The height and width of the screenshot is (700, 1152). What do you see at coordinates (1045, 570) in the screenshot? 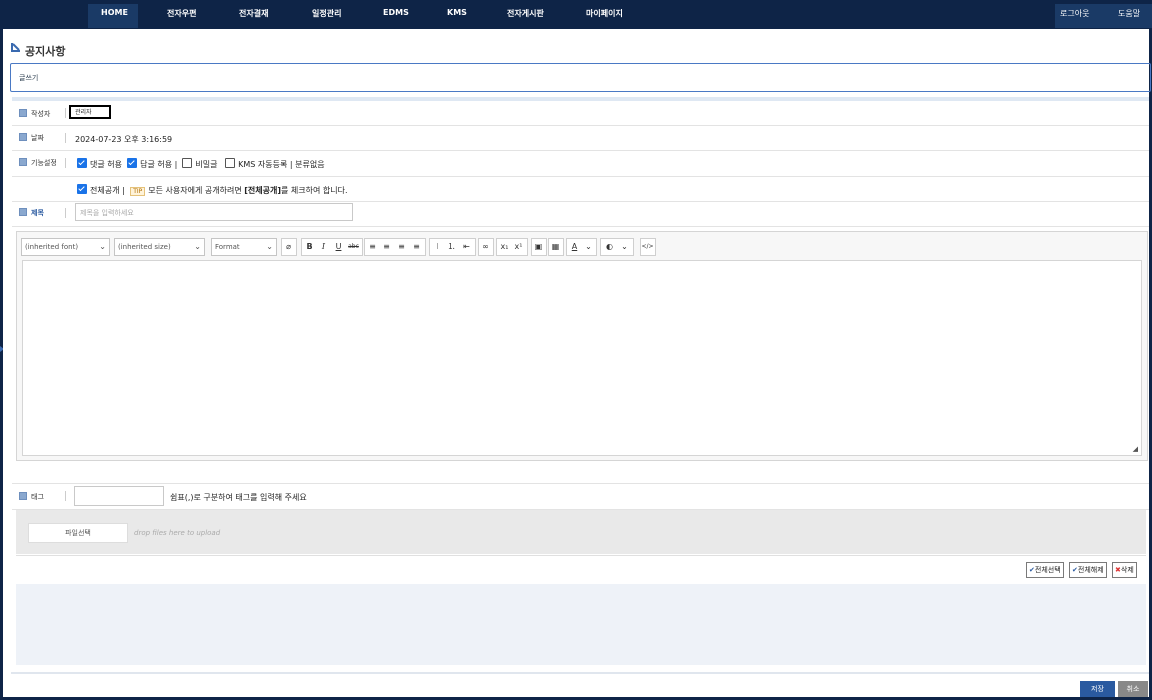
I see `select-all-button: ✔전체선택` at bounding box center [1045, 570].